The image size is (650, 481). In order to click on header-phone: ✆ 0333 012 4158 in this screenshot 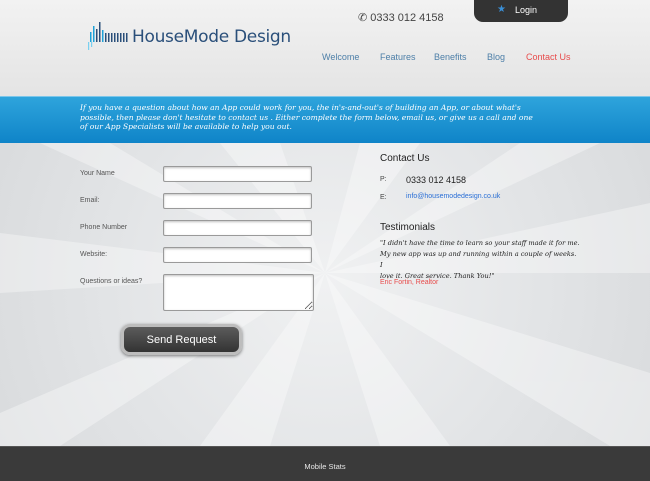, I will do `click(401, 17)`.